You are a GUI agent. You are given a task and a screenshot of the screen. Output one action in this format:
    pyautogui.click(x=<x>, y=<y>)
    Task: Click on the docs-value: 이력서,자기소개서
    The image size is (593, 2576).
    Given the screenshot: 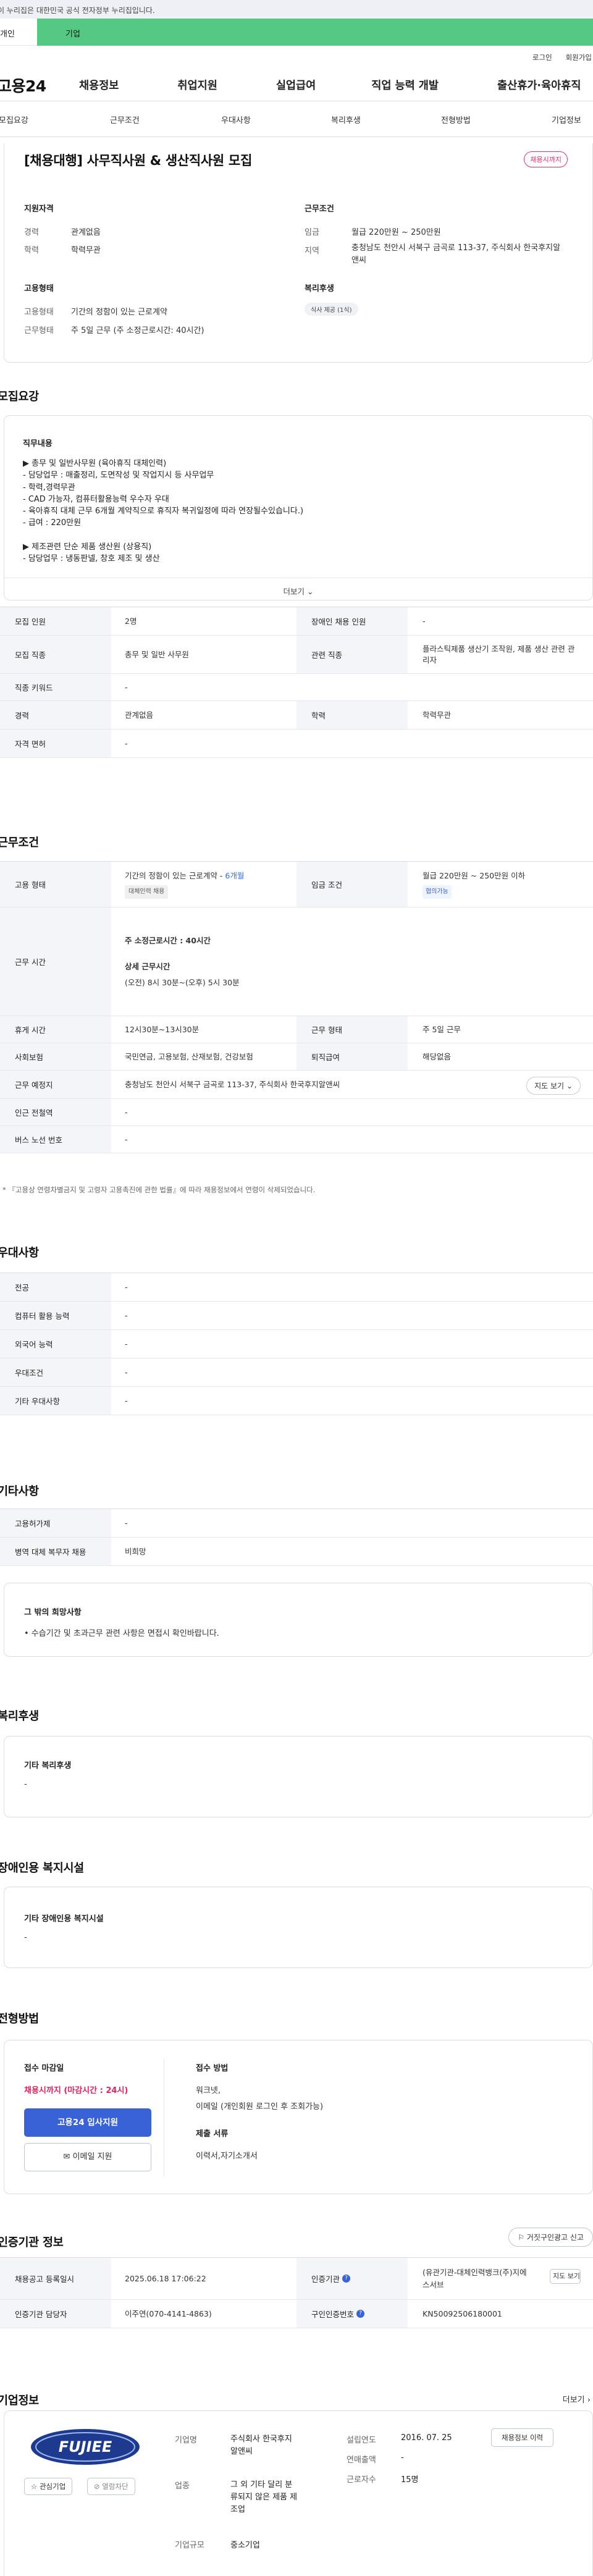 What is the action you would take?
    pyautogui.click(x=227, y=2156)
    